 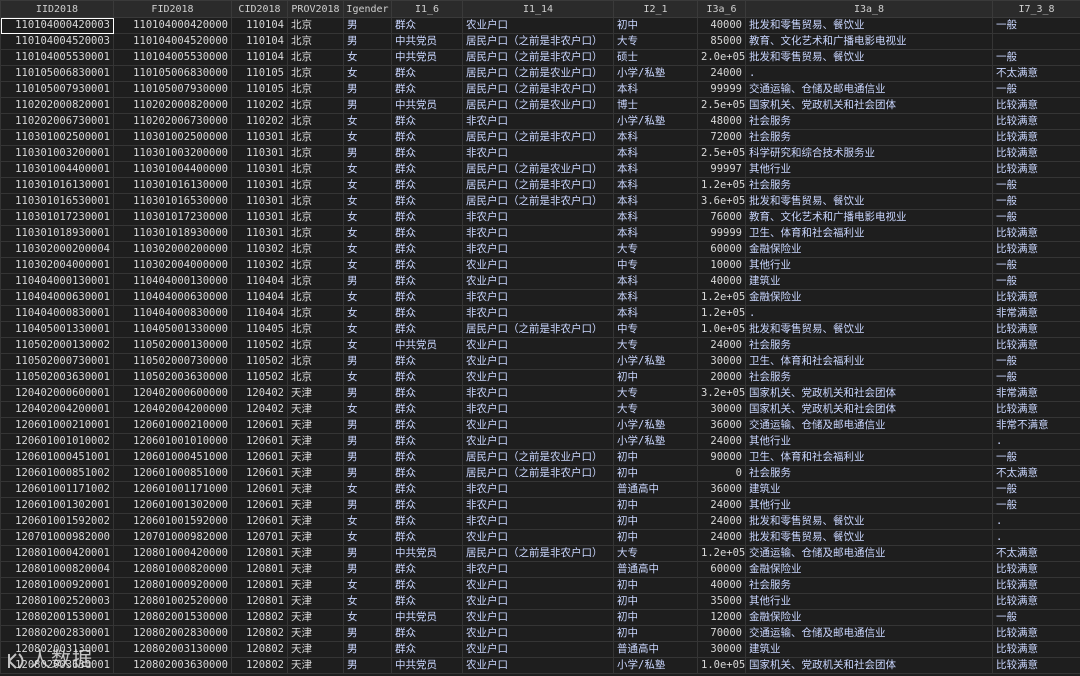 What do you see at coordinates (57, 73) in the screenshot?
I see `cell-iid: 110105006830001` at bounding box center [57, 73].